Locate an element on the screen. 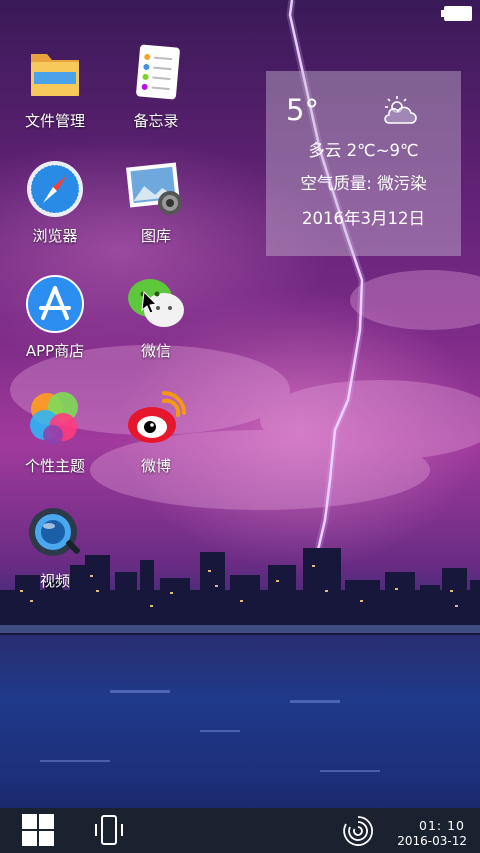 The height and width of the screenshot is (853, 480). windows-start-icon is located at coordinates (38, 830).